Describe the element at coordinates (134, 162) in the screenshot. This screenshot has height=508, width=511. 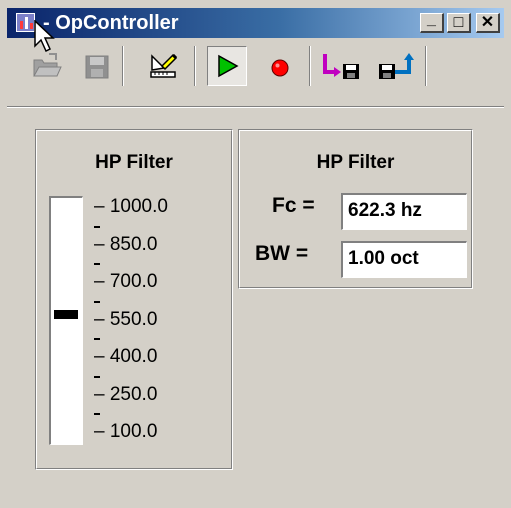
I see `slider-panel-title: HP Filter` at that location.